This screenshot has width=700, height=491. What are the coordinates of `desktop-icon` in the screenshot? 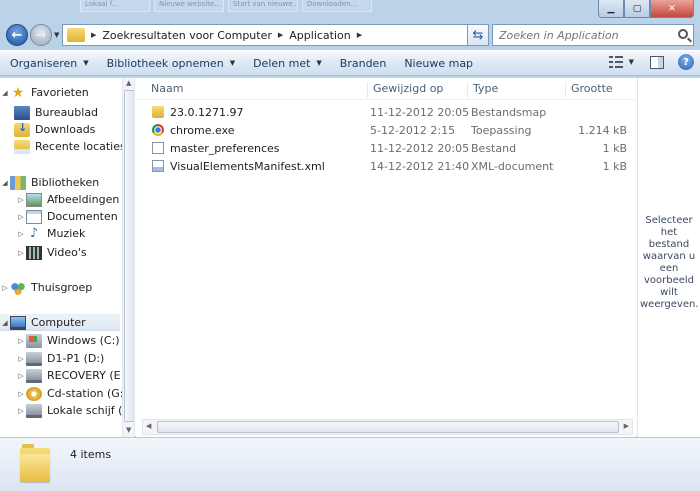 It's located at (22, 112).